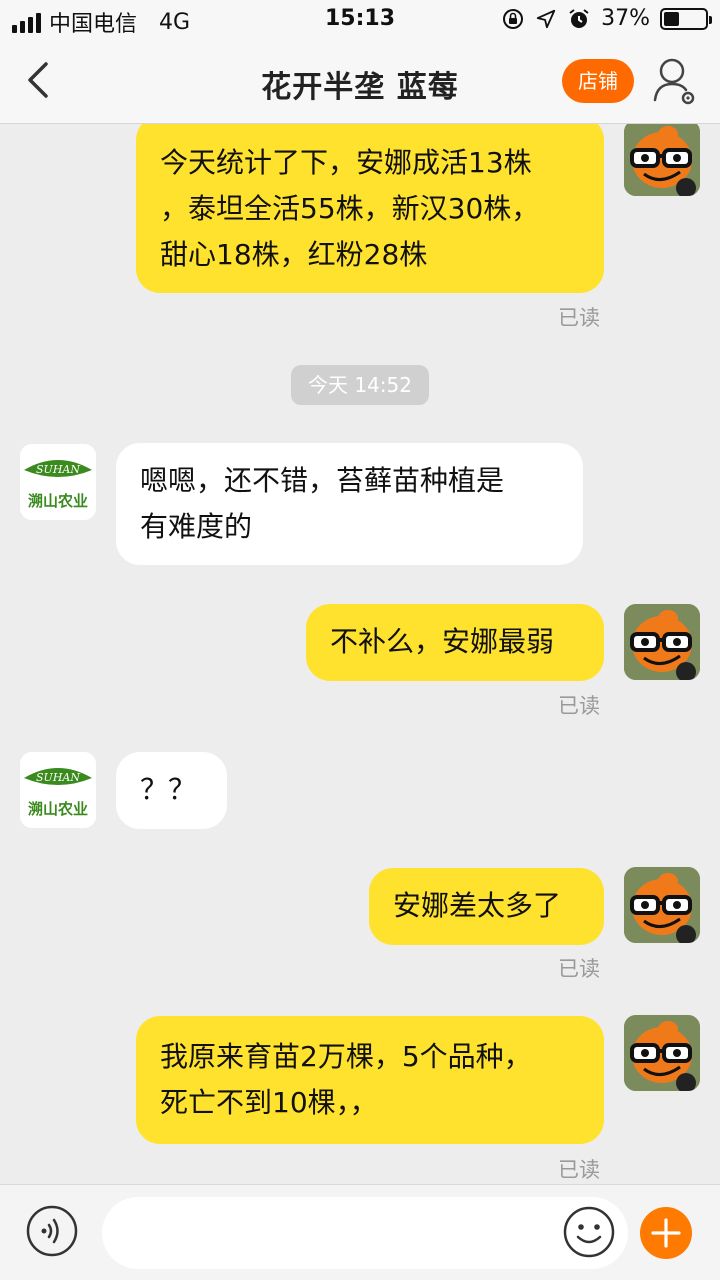 The height and width of the screenshot is (1280, 720). Describe the element at coordinates (365, 1233) in the screenshot. I see `message-input` at that location.